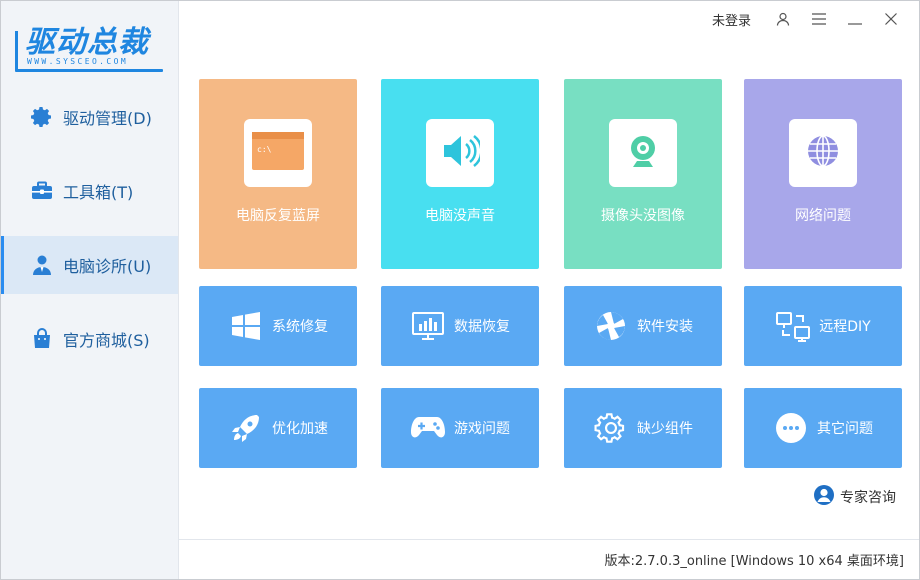 The width and height of the screenshot is (920, 580). I want to click on gear-icon, so click(42, 117).